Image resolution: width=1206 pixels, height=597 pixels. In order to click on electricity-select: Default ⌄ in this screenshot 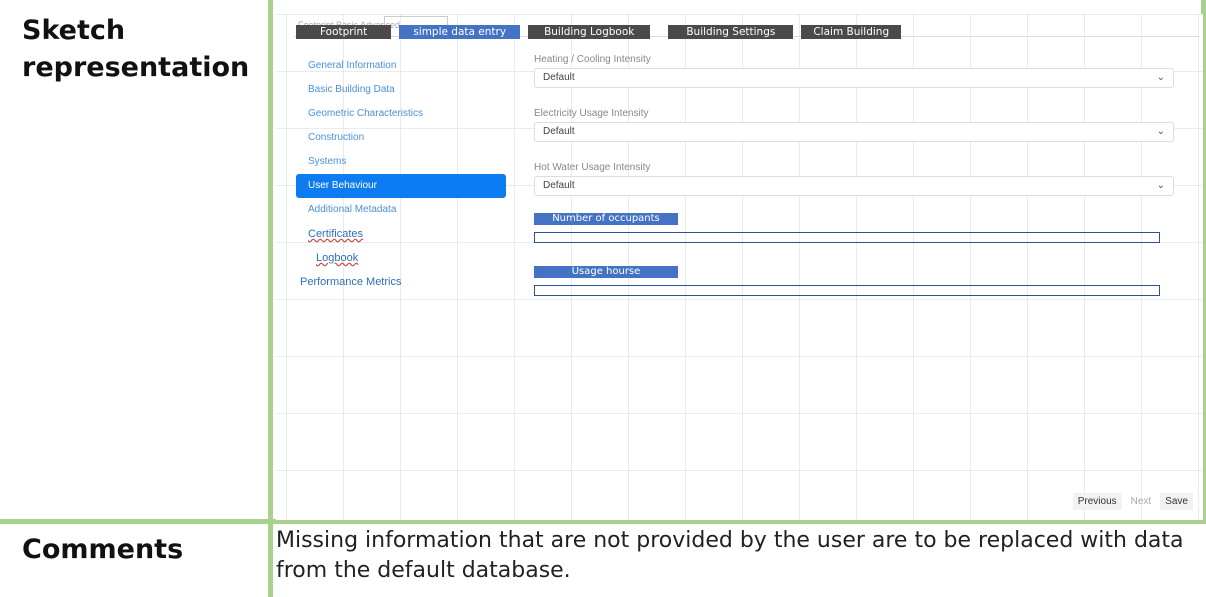, I will do `click(854, 132)`.